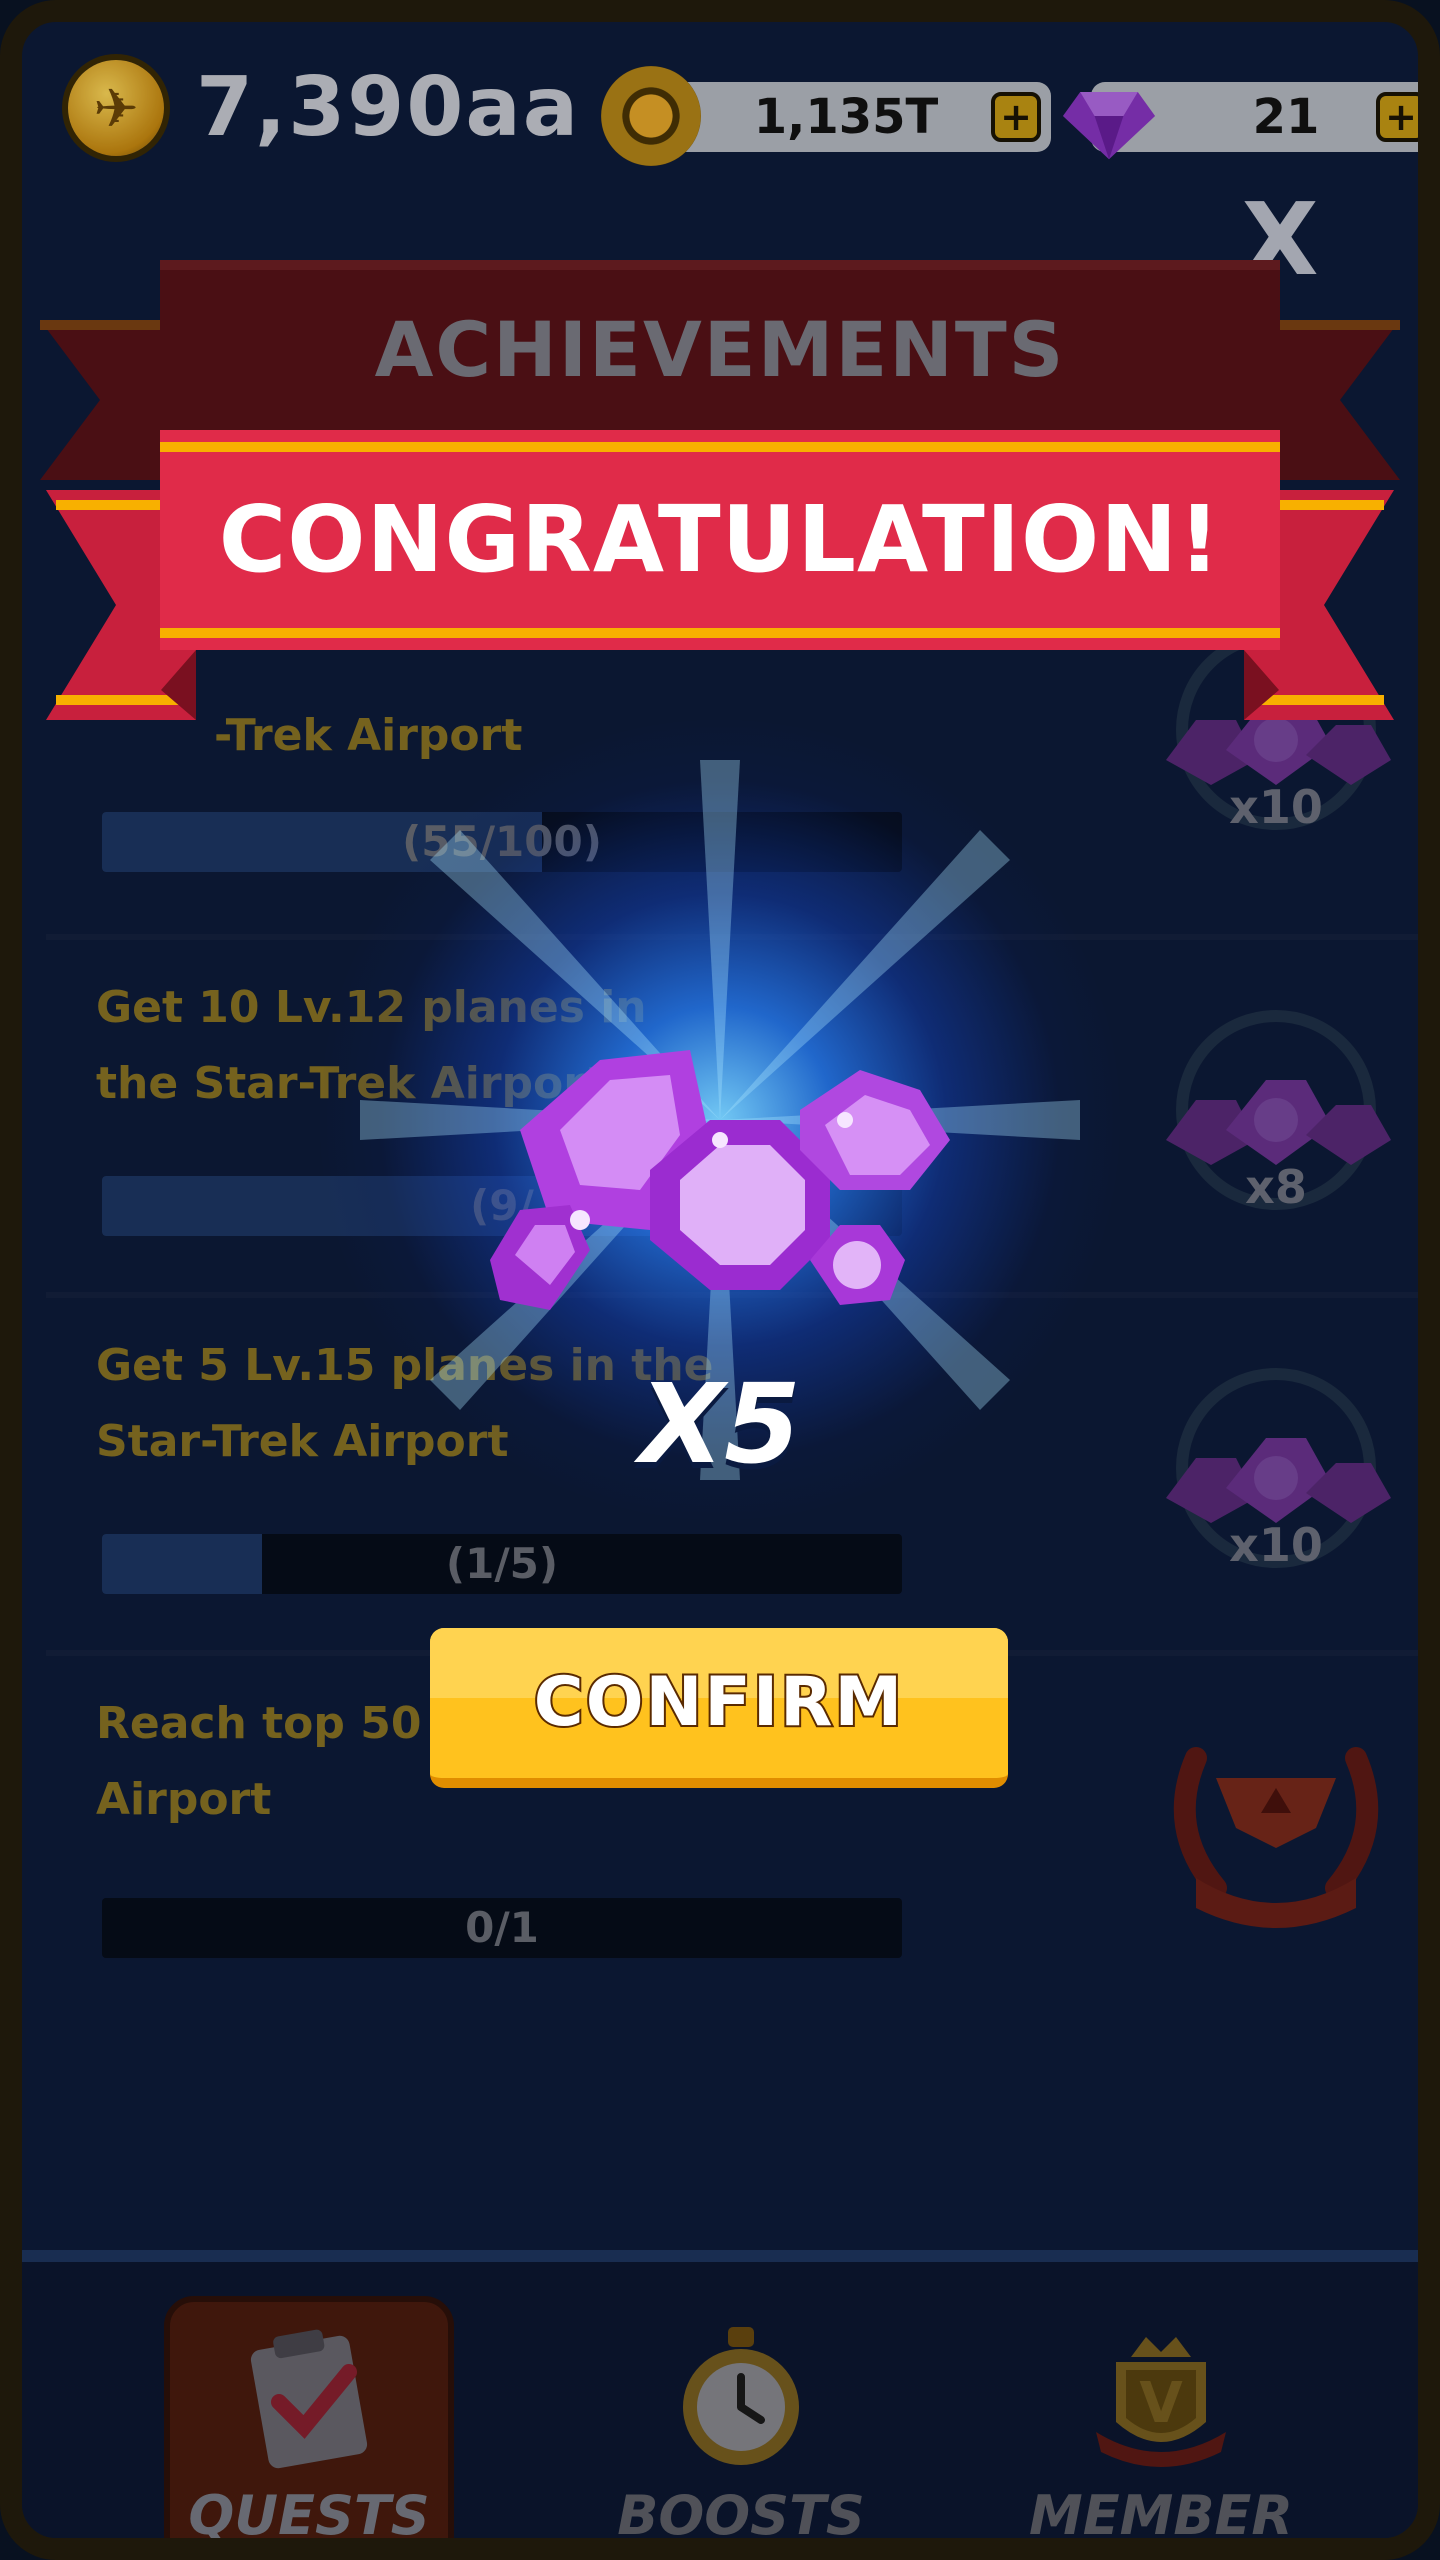 The image size is (1440, 2560). I want to click on achievements-ribbon: ACHIEVEMENTS, so click(720, 345).